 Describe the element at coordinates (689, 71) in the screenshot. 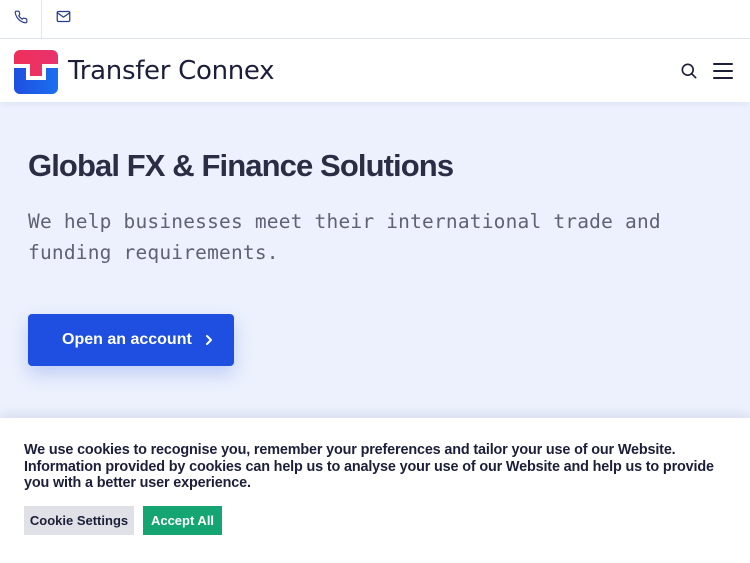

I see `search-icon` at that location.